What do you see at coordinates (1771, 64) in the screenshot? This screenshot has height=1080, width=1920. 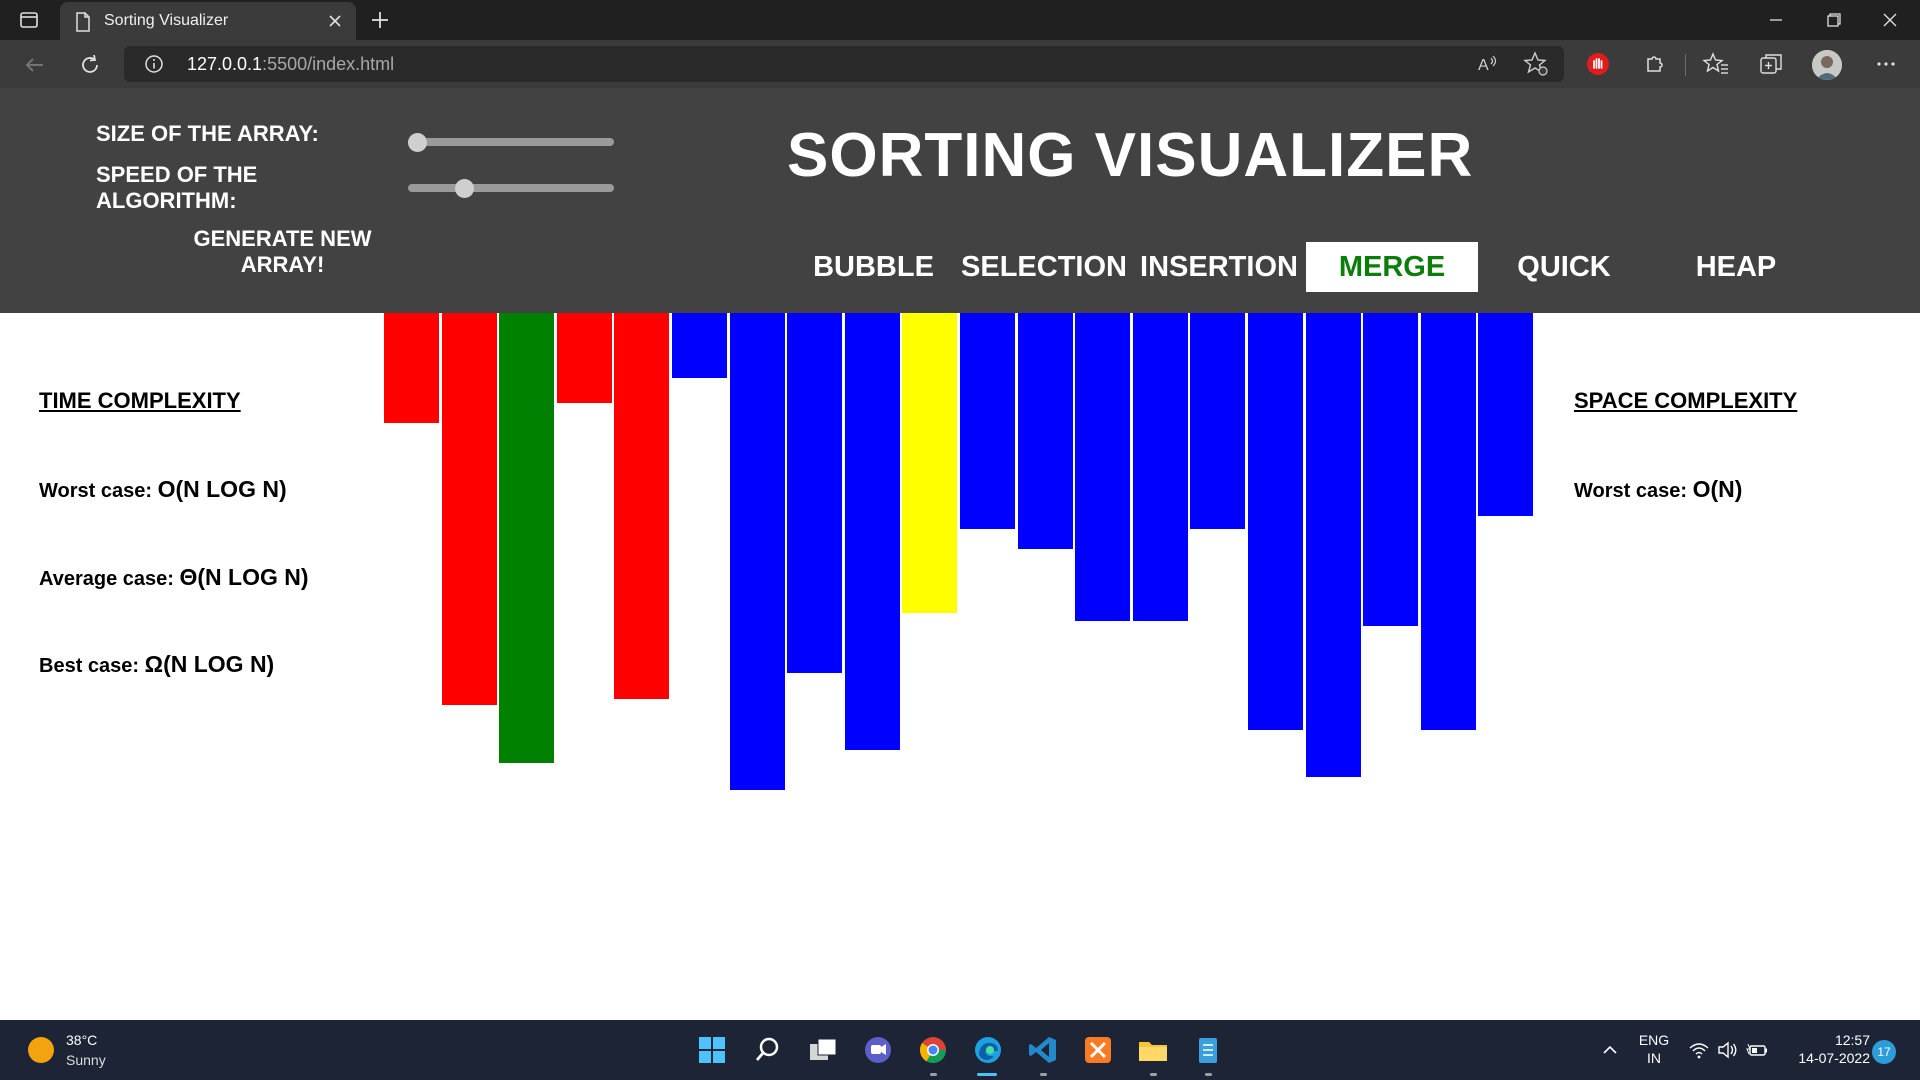 I see `collections-icon` at bounding box center [1771, 64].